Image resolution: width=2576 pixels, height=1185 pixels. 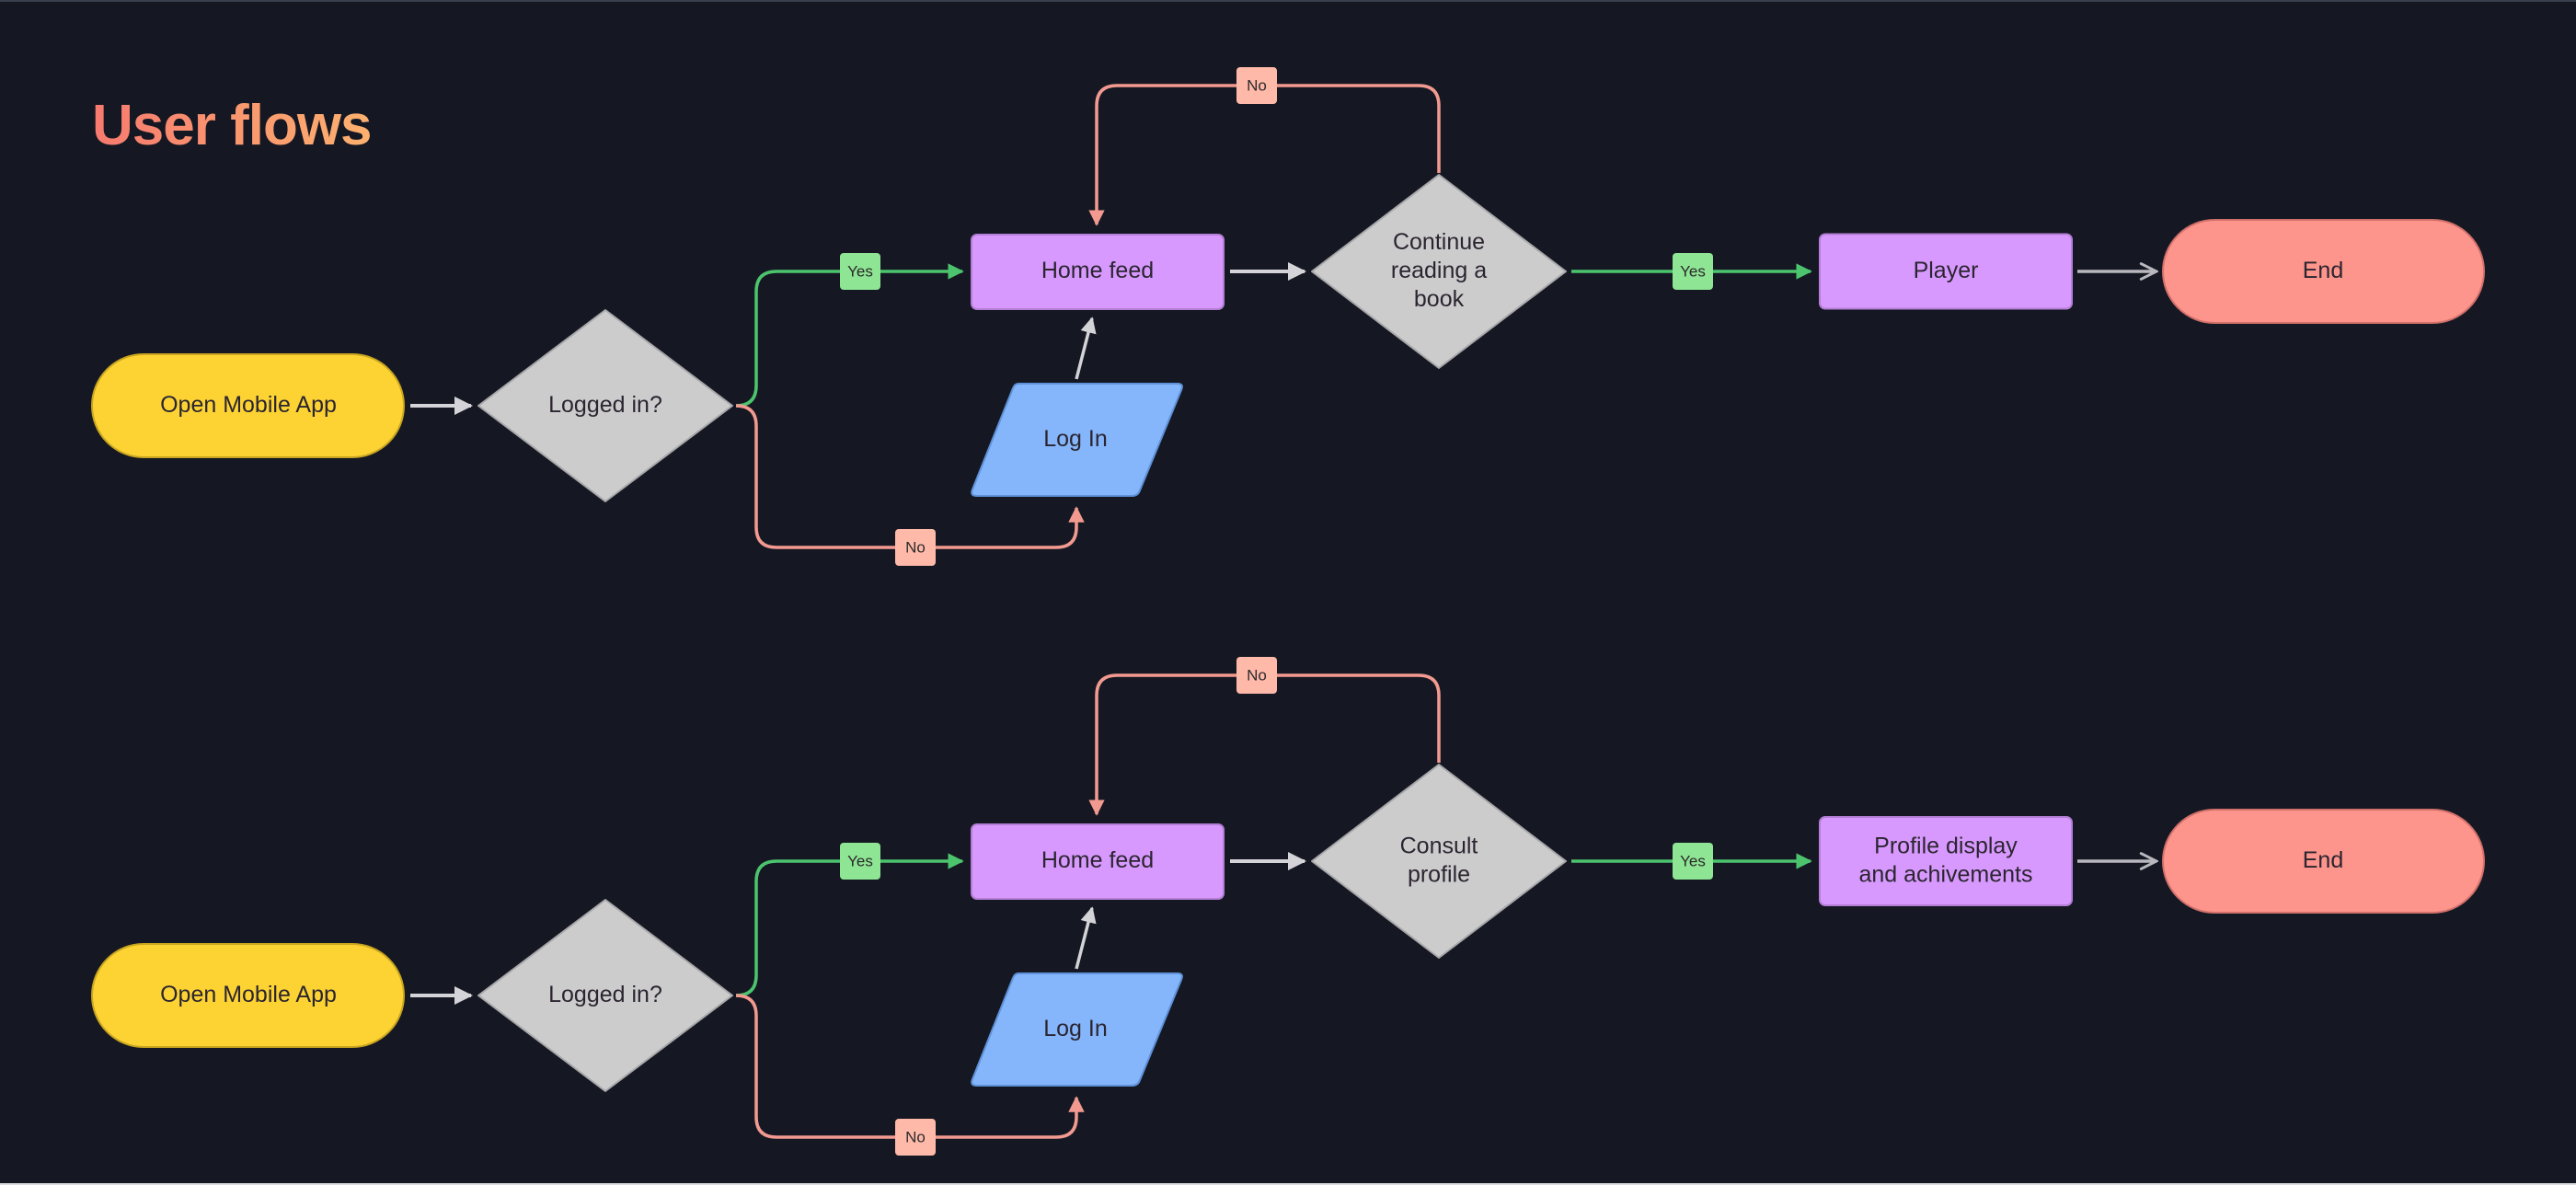 I want to click on result-node-label: Player, so click(x=1947, y=270).